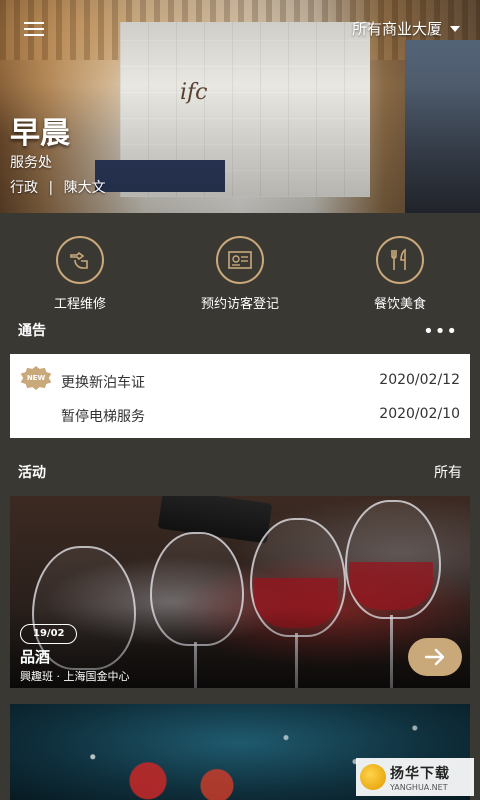  What do you see at coordinates (40, 133) in the screenshot?
I see `greeting-text: 早晨` at bounding box center [40, 133].